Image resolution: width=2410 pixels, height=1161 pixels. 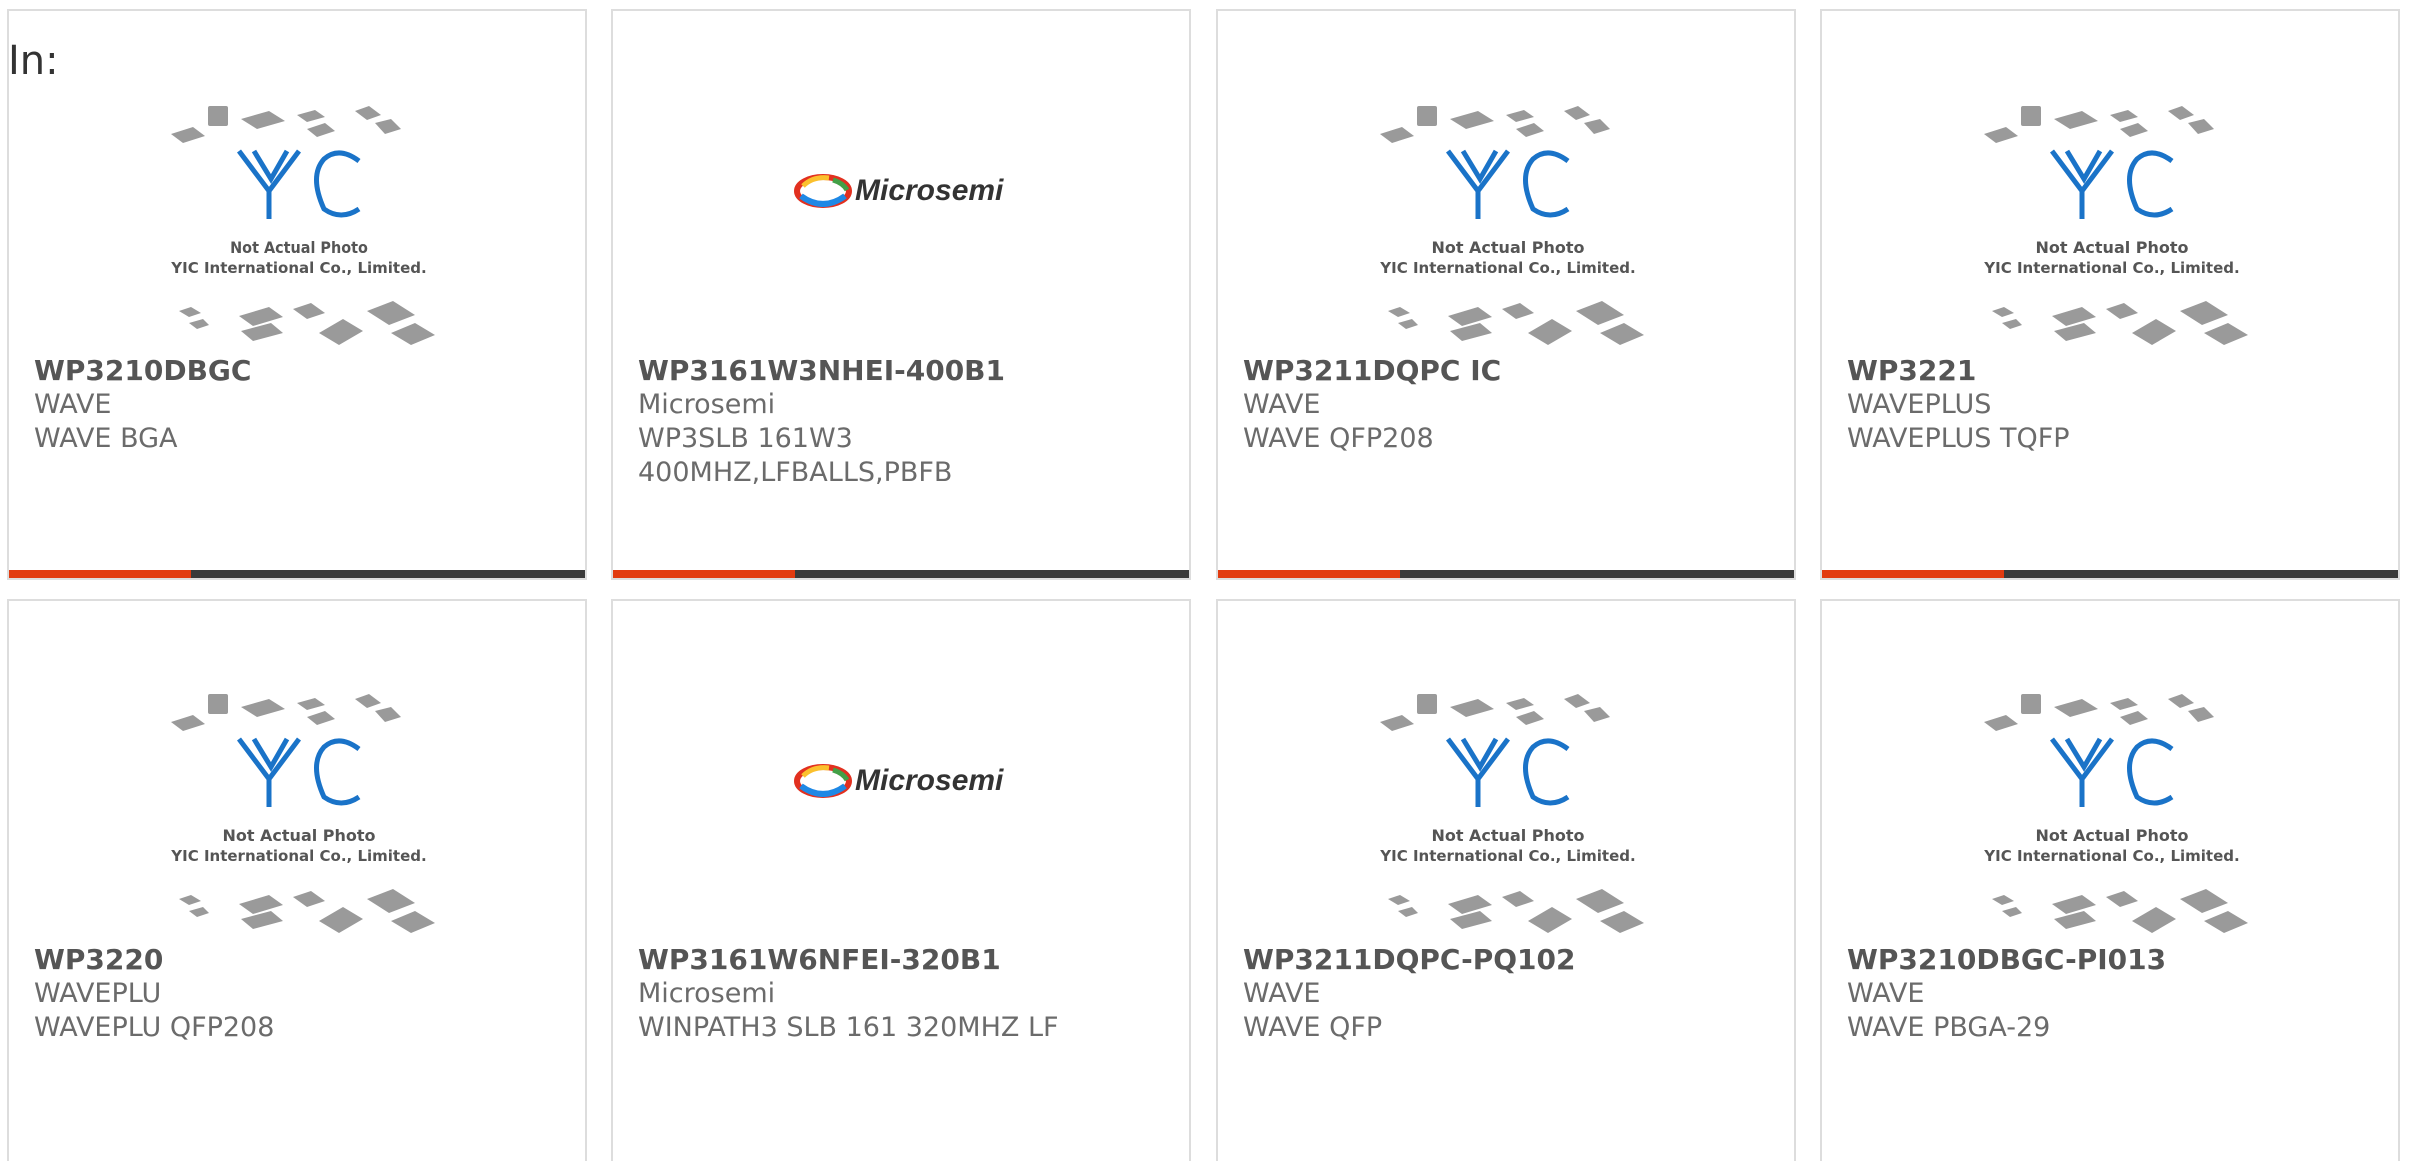 What do you see at coordinates (304, 371) in the screenshot?
I see `part-number: WP3210DBGC` at bounding box center [304, 371].